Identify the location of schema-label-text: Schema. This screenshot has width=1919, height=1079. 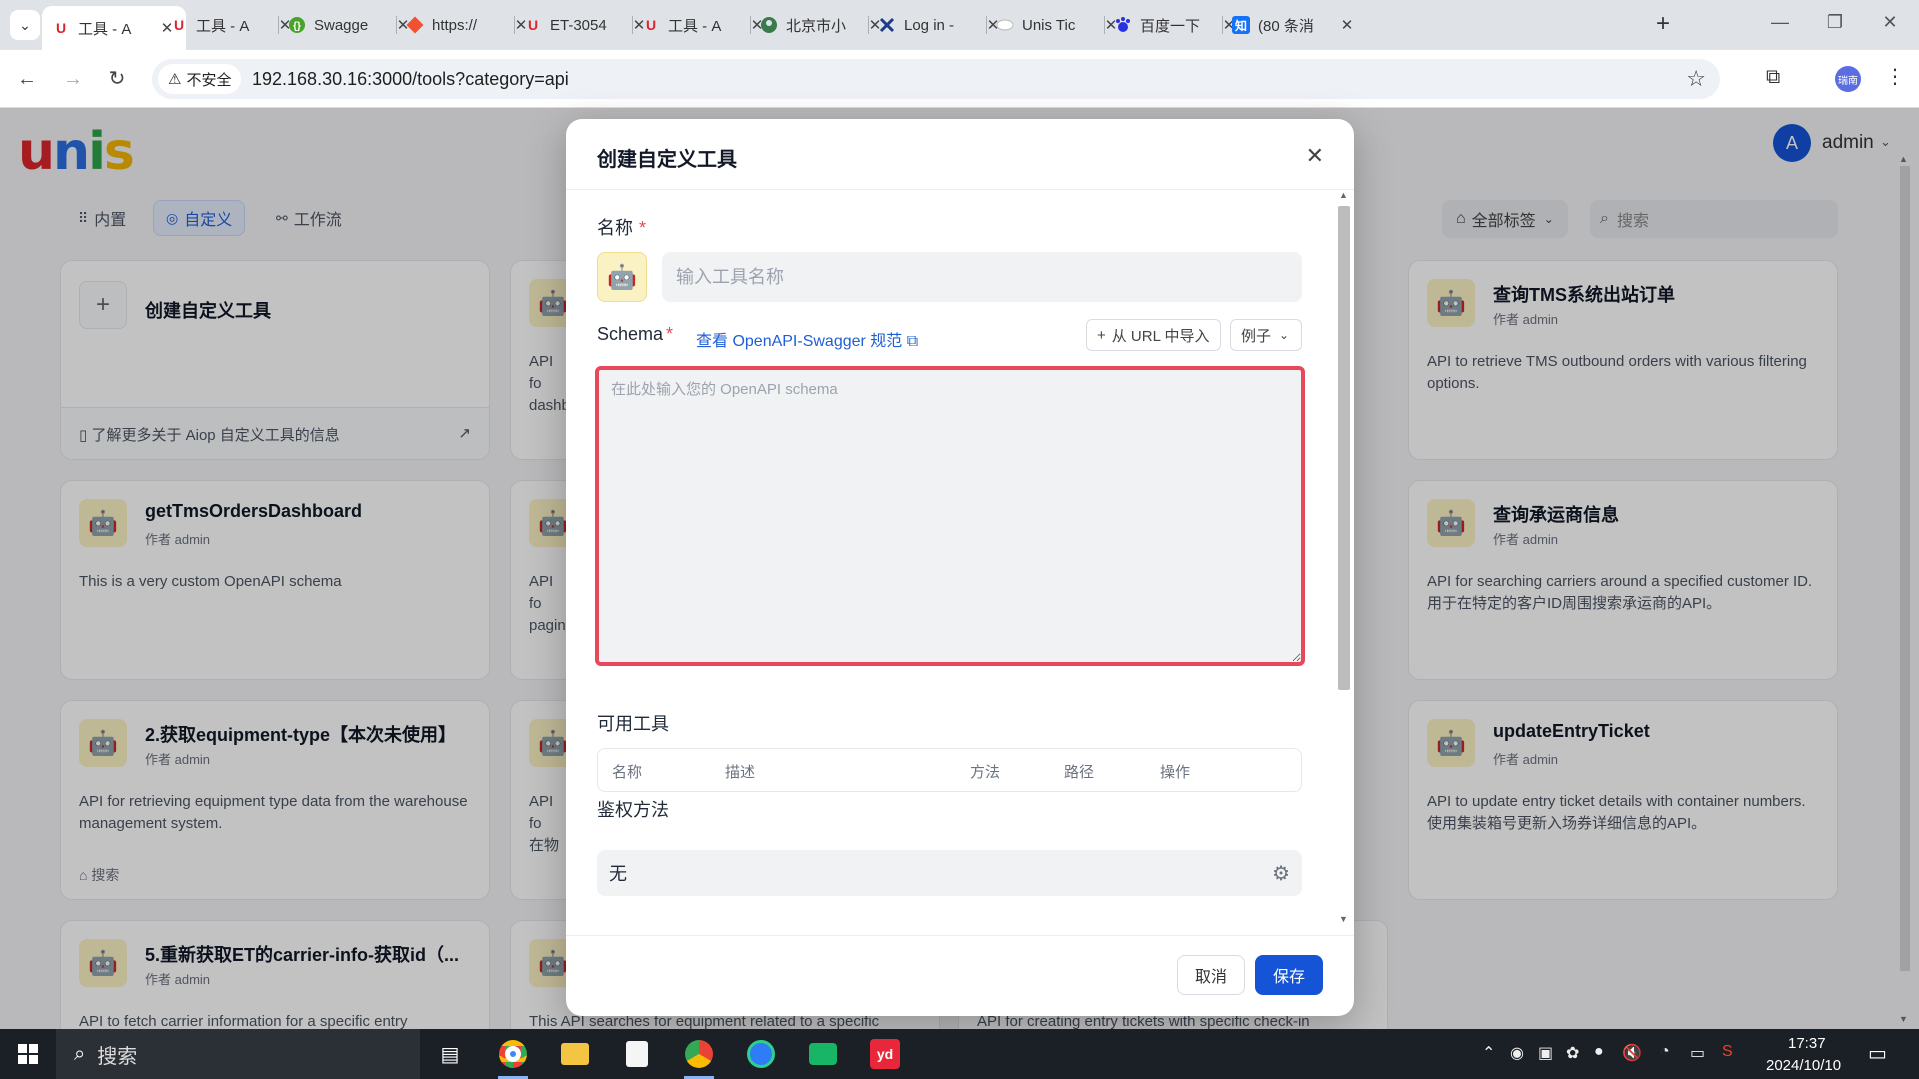
(630, 334).